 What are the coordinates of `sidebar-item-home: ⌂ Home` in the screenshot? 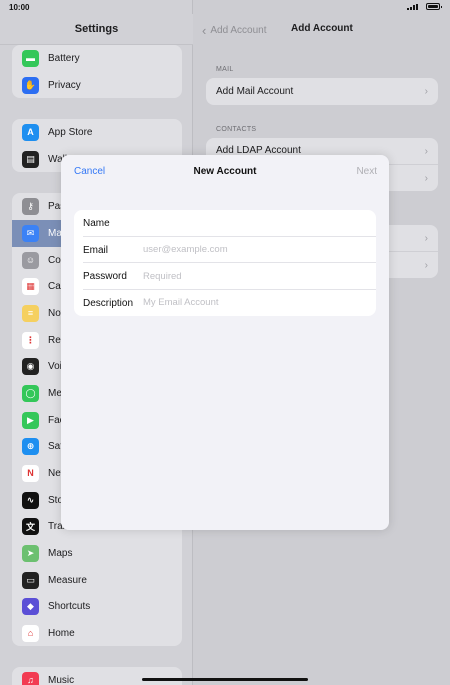 It's located at (97, 633).